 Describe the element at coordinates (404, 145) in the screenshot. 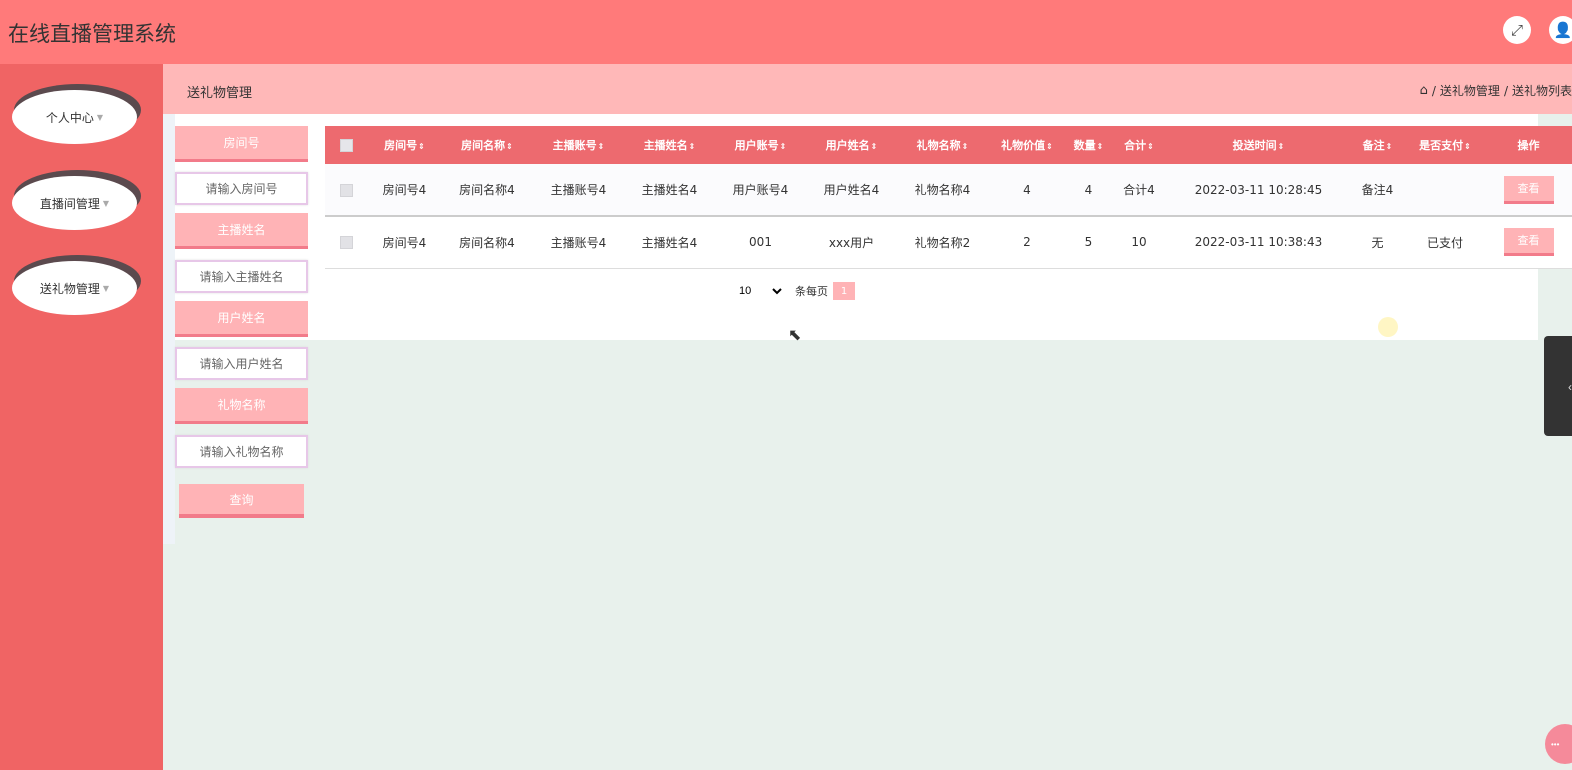

I see `column-header: 房间号⇕` at that location.